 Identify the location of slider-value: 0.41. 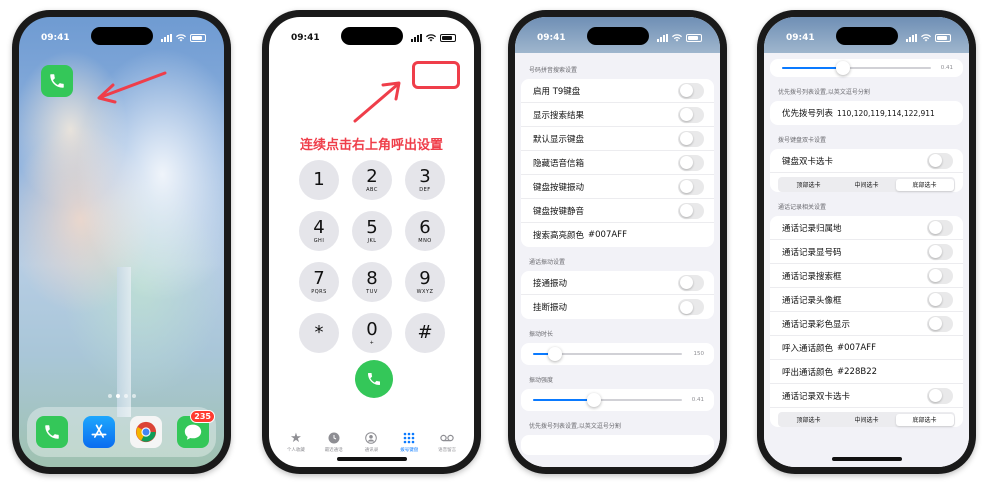
(697, 400).